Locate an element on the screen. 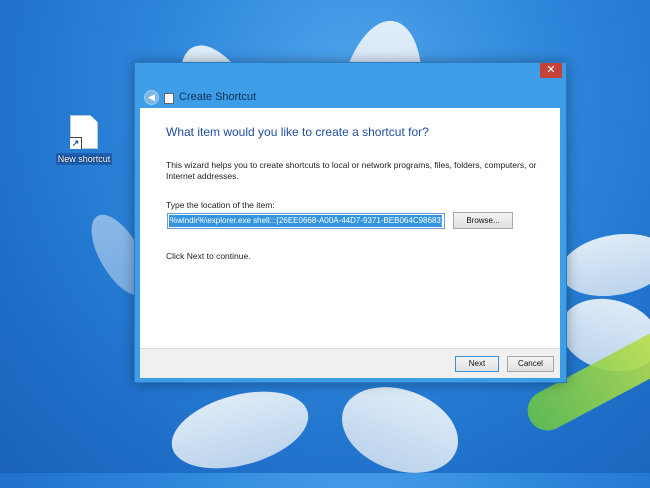 The width and height of the screenshot is (650, 488). wizard-footer: Next Cancel is located at coordinates (350, 363).